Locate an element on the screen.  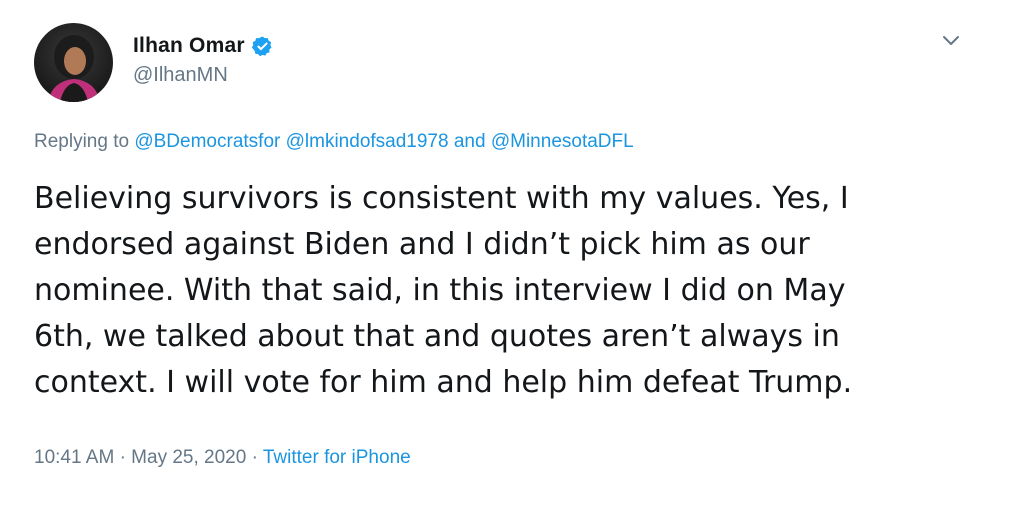
tweet-source-link: Twitter for iPhone is located at coordinates (337, 457).